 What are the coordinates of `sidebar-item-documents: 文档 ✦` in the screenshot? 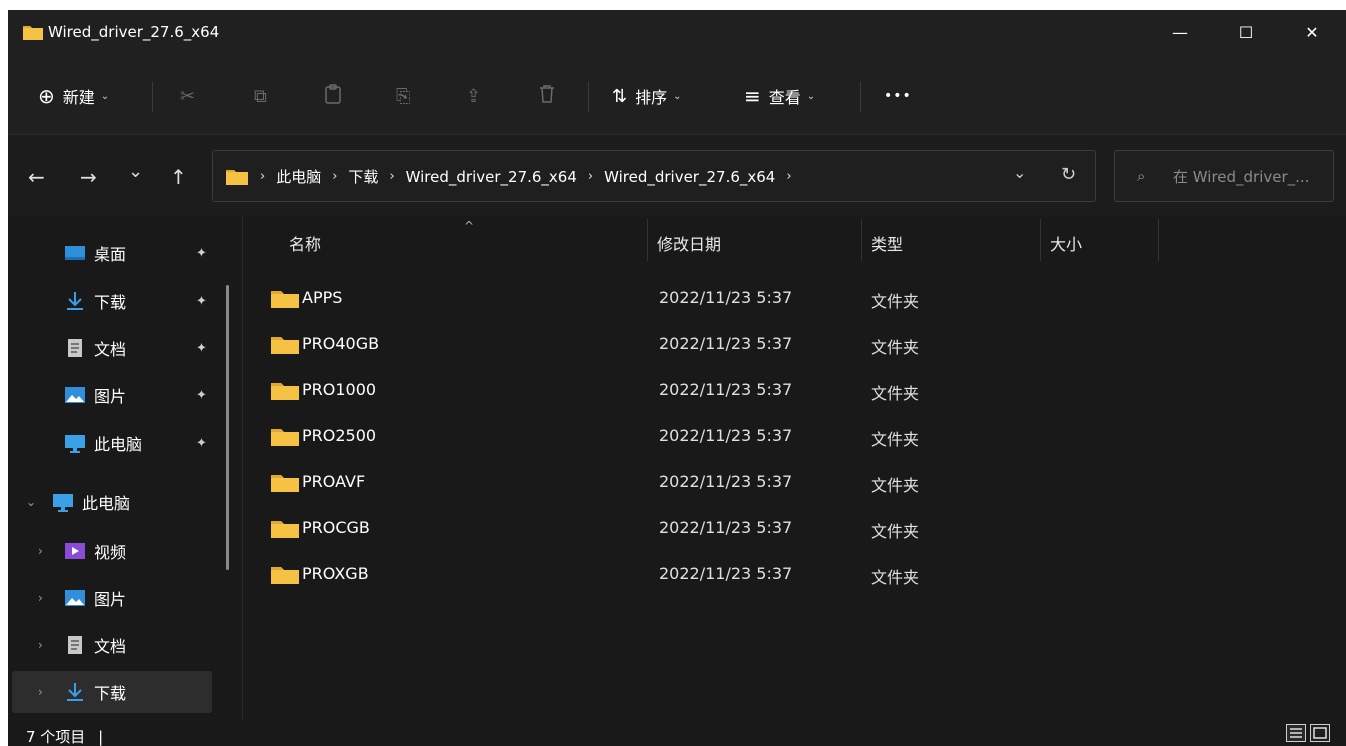 It's located at (112, 348).